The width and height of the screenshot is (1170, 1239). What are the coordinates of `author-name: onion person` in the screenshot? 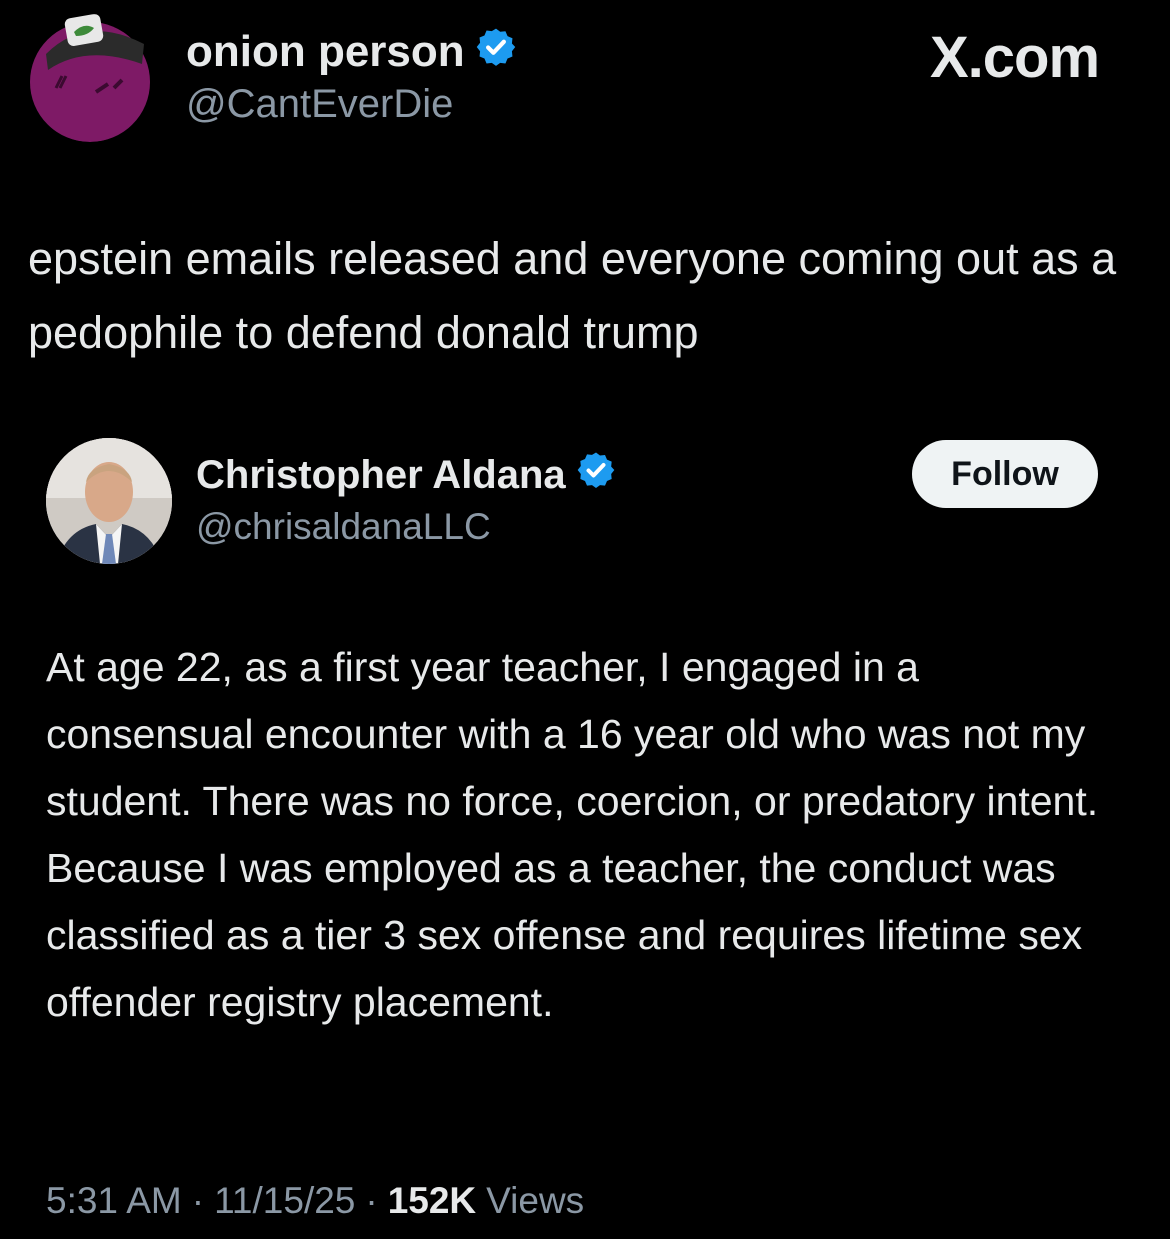 It's located at (351, 52).